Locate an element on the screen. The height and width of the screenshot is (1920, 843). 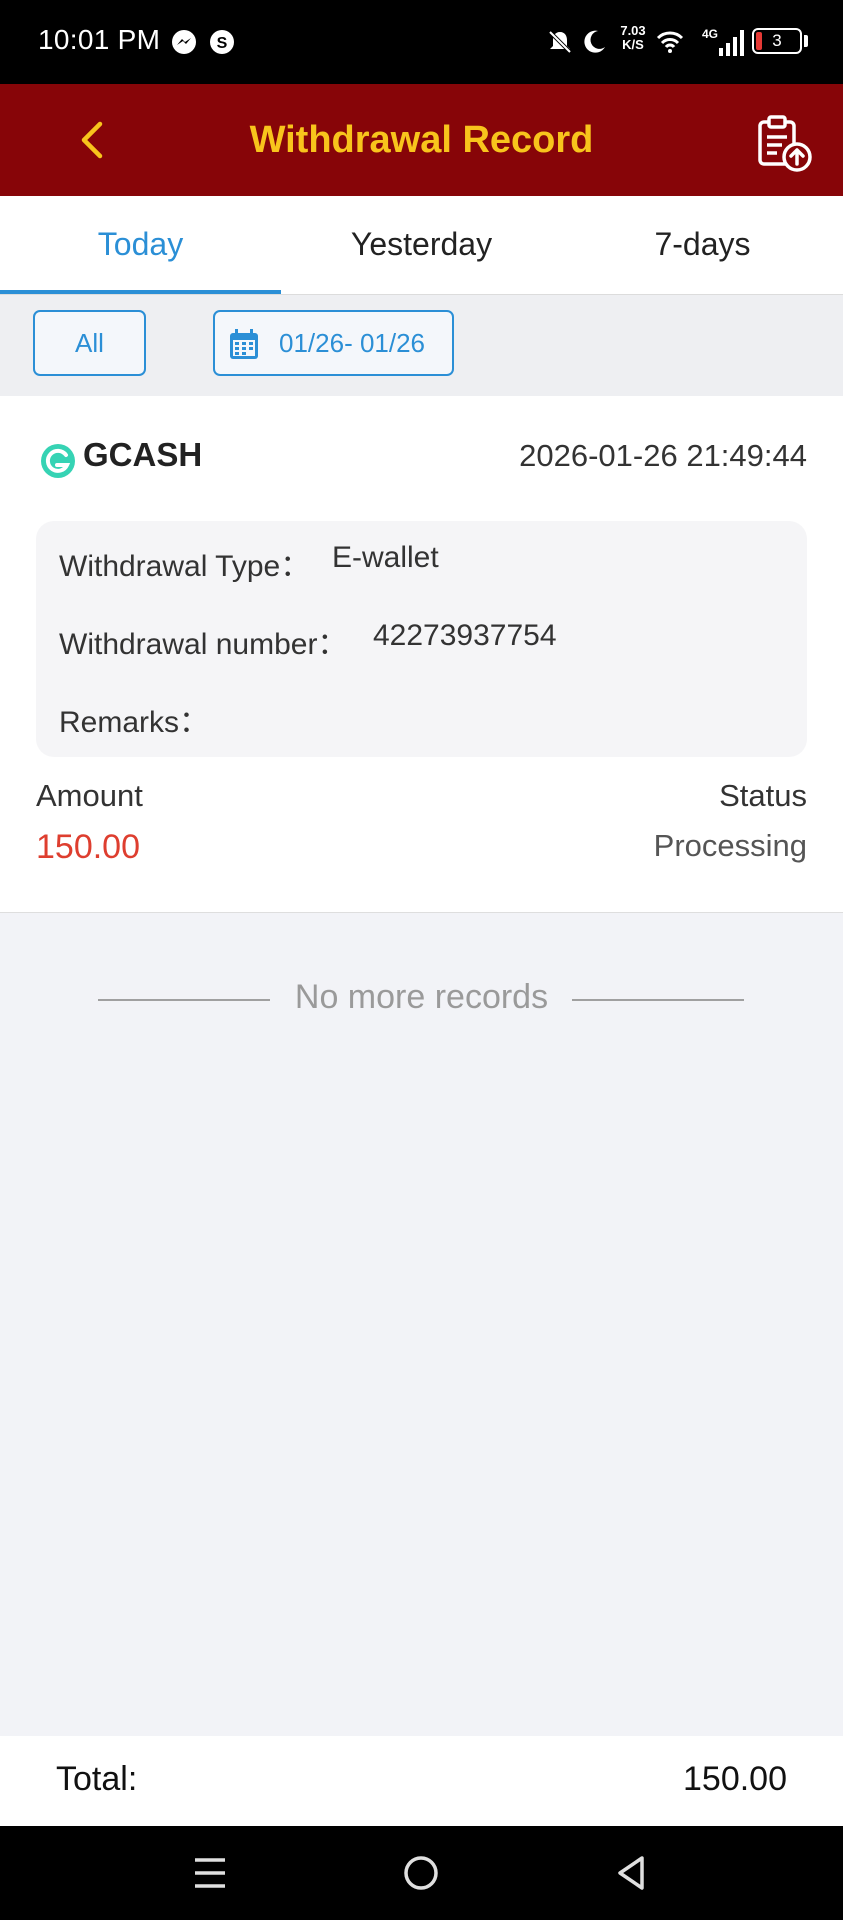
total-value: 150.00 is located at coordinates (735, 1779).